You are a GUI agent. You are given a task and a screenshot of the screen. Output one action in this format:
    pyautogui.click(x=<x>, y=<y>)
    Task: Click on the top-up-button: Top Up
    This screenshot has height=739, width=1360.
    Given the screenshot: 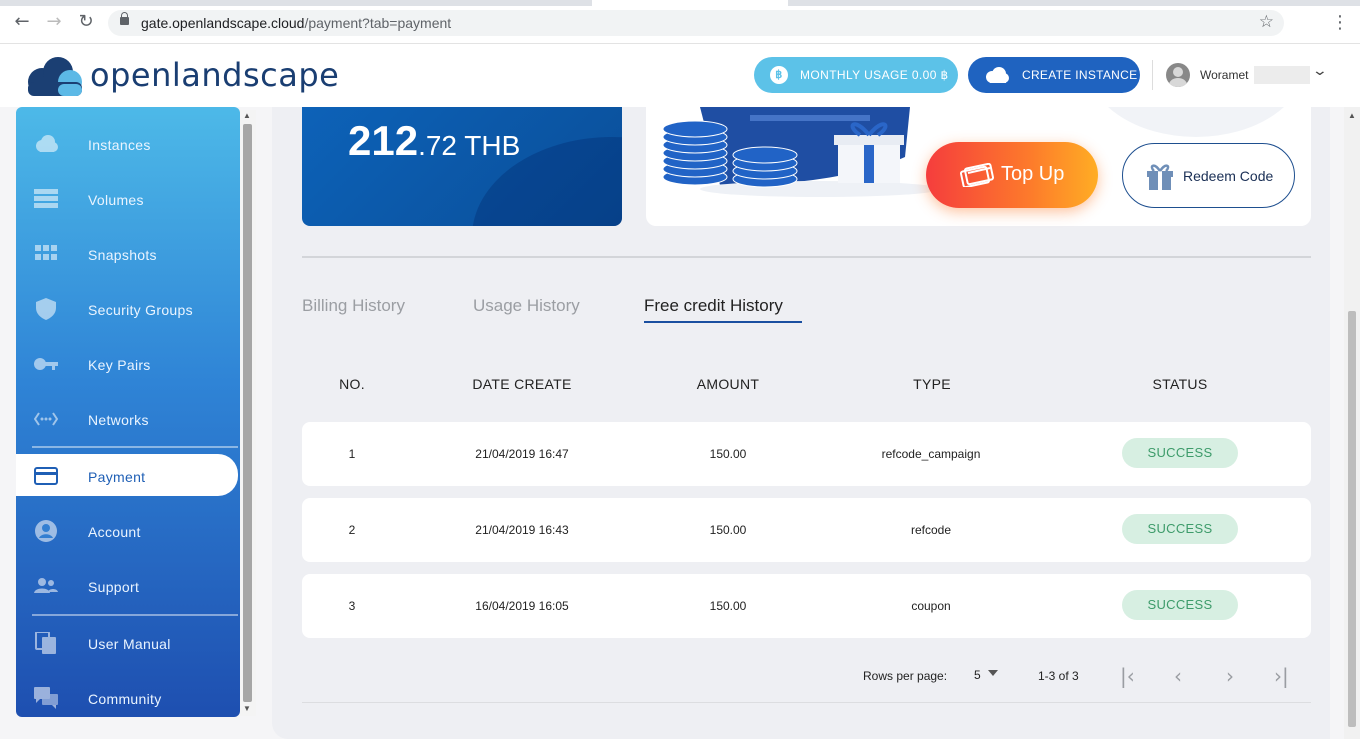 What is the action you would take?
    pyautogui.click(x=1012, y=175)
    